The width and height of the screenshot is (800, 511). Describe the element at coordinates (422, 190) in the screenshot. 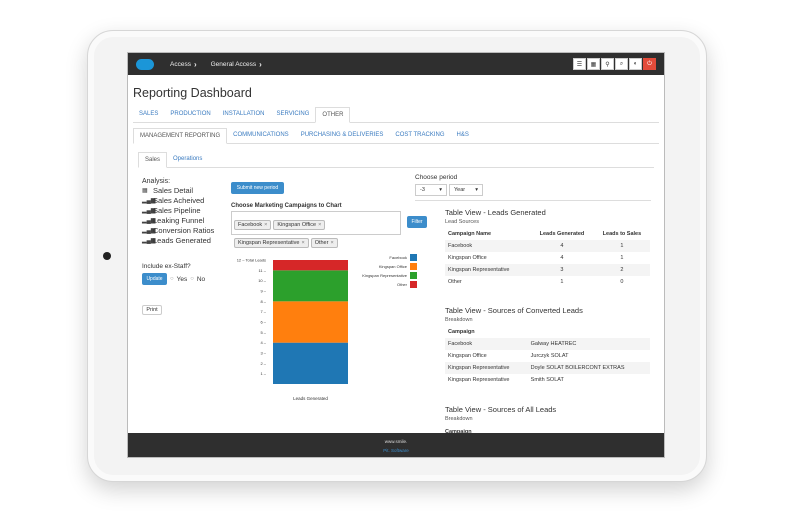

I see `period-value: -3` at that location.